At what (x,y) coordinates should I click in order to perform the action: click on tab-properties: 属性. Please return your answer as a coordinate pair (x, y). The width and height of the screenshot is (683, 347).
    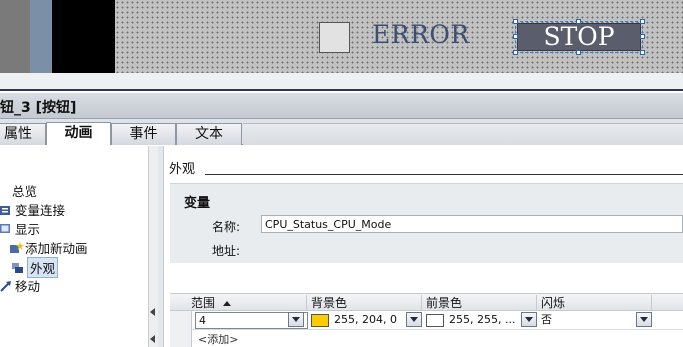
    Looking at the image, I should click on (23, 134).